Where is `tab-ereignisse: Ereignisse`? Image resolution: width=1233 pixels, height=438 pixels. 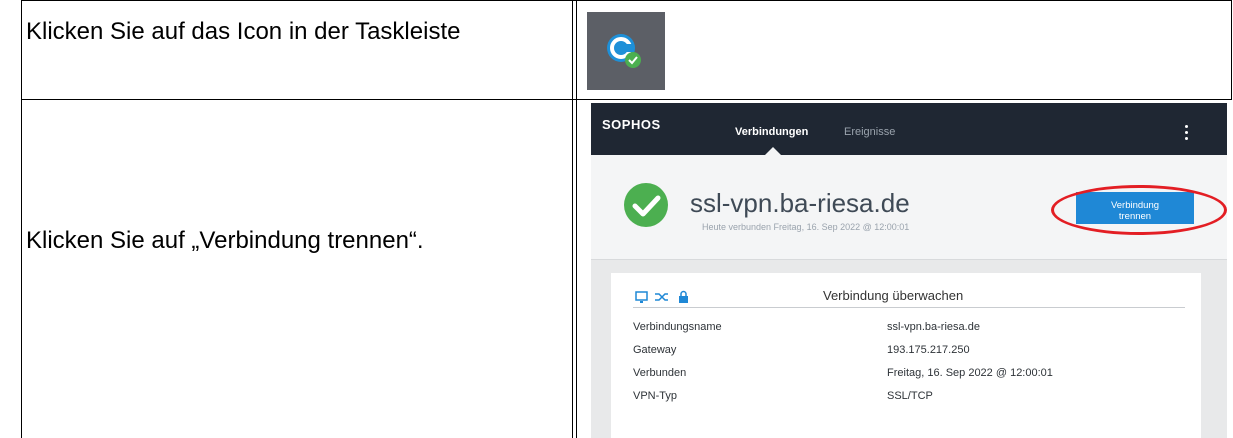
tab-ereignisse: Ereignisse is located at coordinates (869, 132).